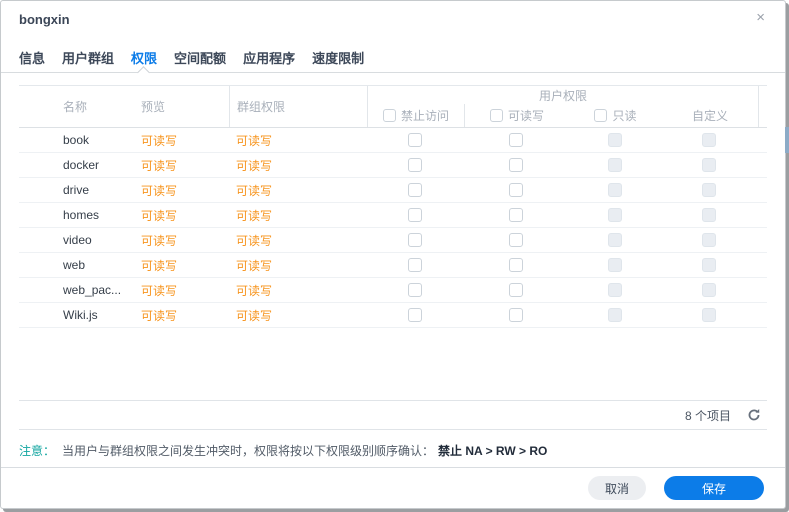 This screenshot has height=512, width=789. I want to click on subcolumn-custom: 自定义, so click(710, 115).